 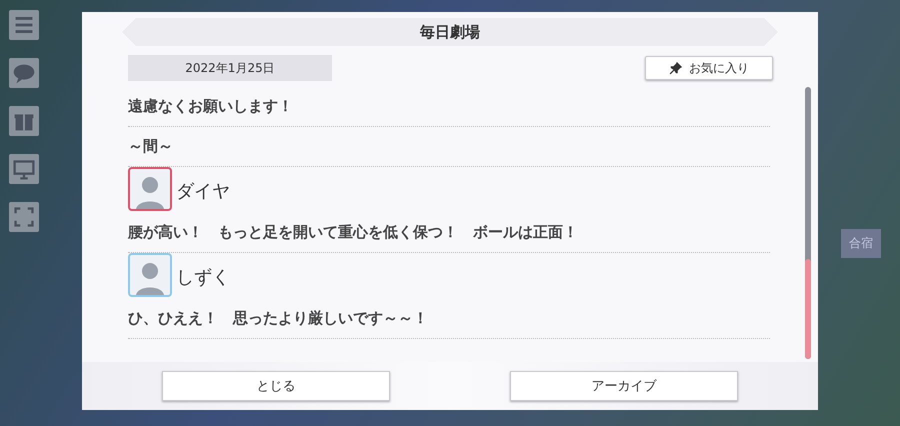 I want to click on expand-icon, so click(x=24, y=217).